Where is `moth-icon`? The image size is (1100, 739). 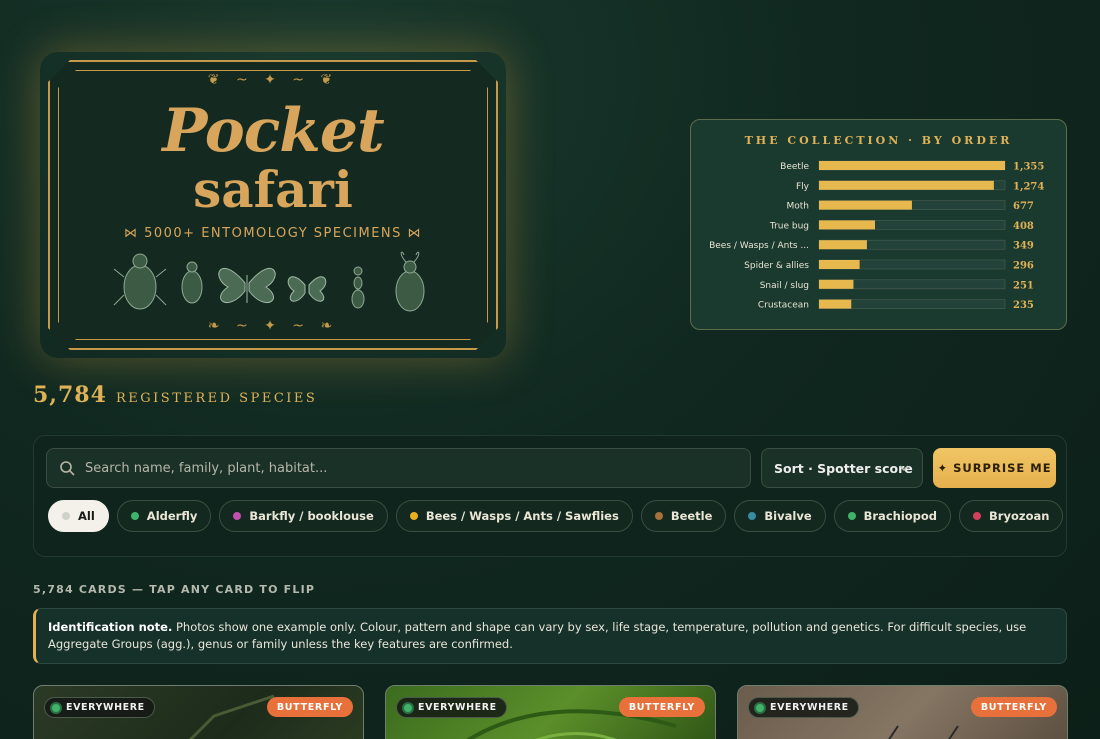
moth-icon is located at coordinates (307, 289).